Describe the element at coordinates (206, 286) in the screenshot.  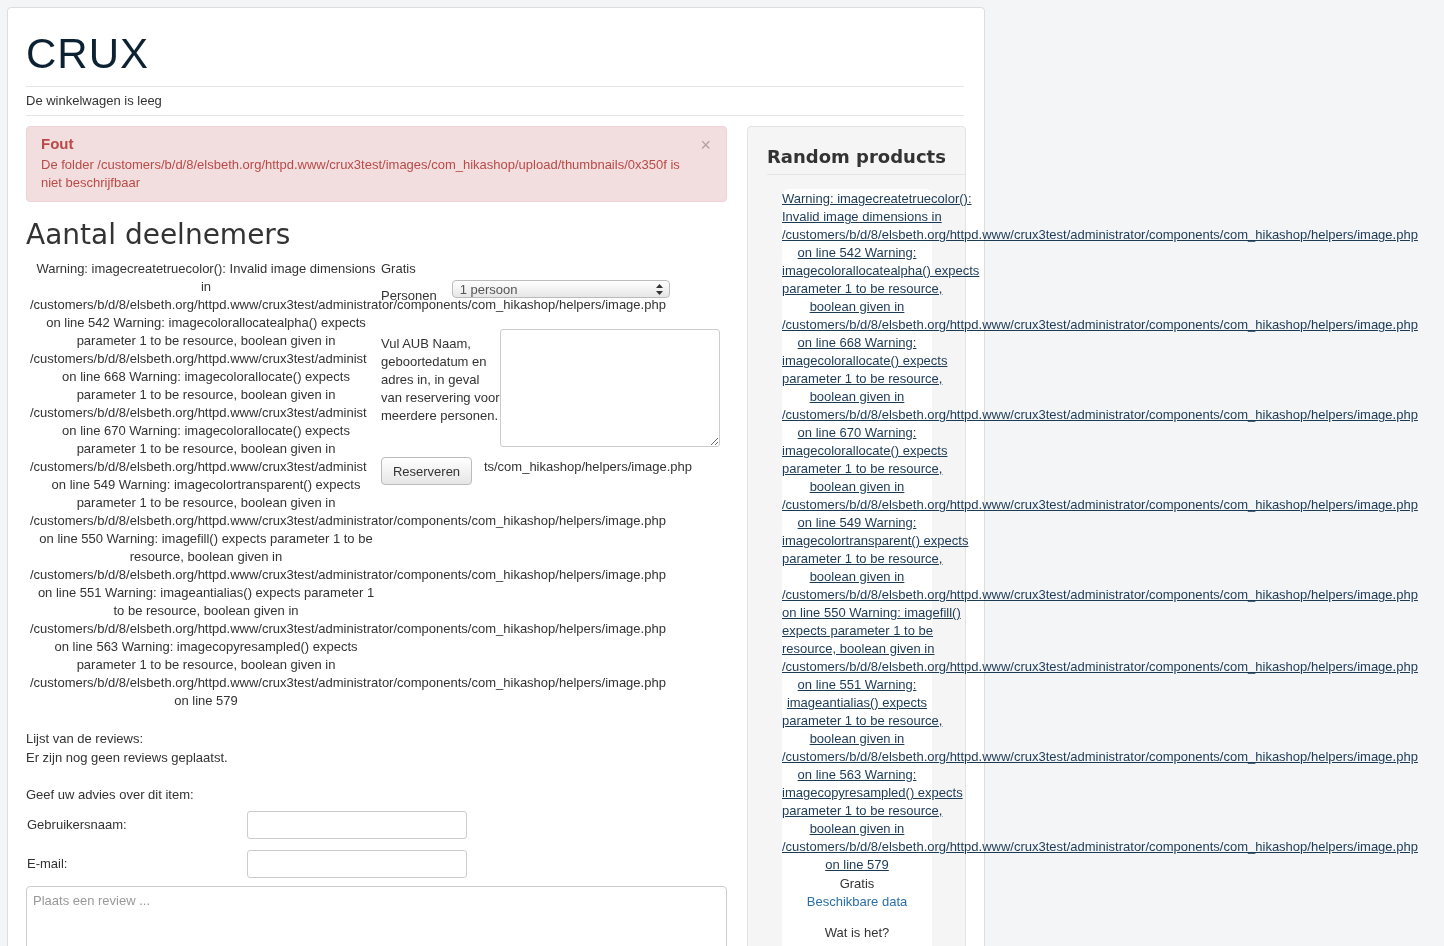
I see `warning-text: in` at that location.